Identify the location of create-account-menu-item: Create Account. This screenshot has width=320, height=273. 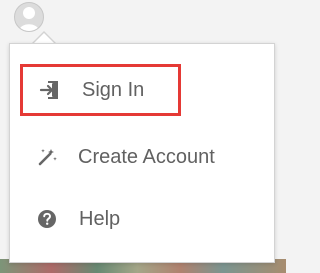
(145, 157).